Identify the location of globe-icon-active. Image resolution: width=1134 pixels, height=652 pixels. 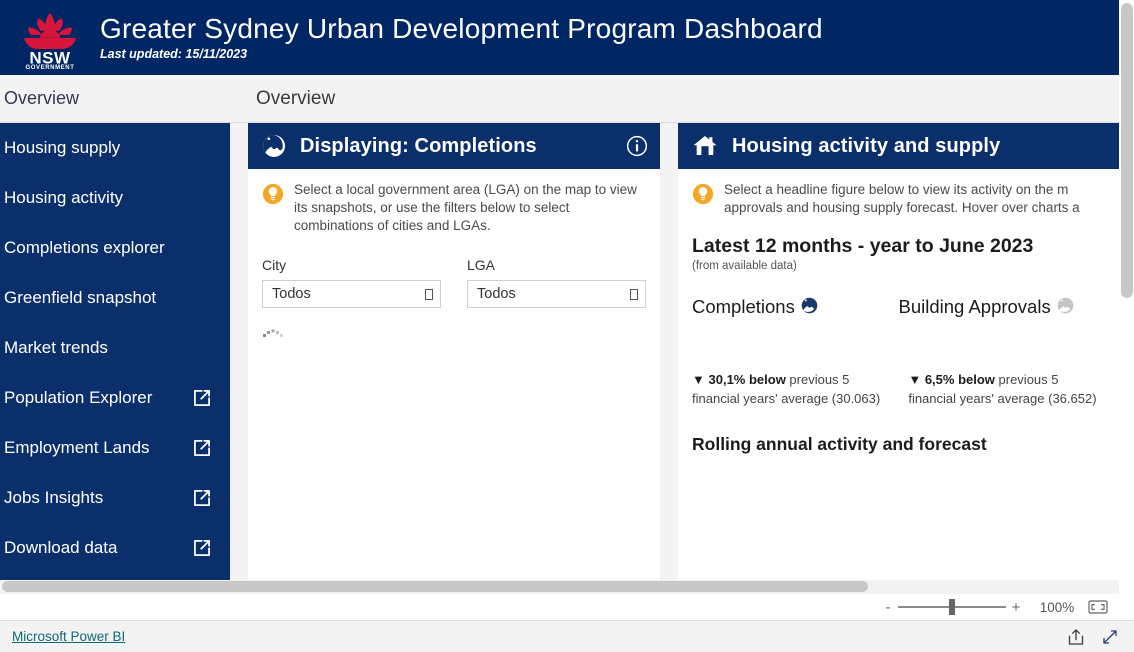
(809, 305).